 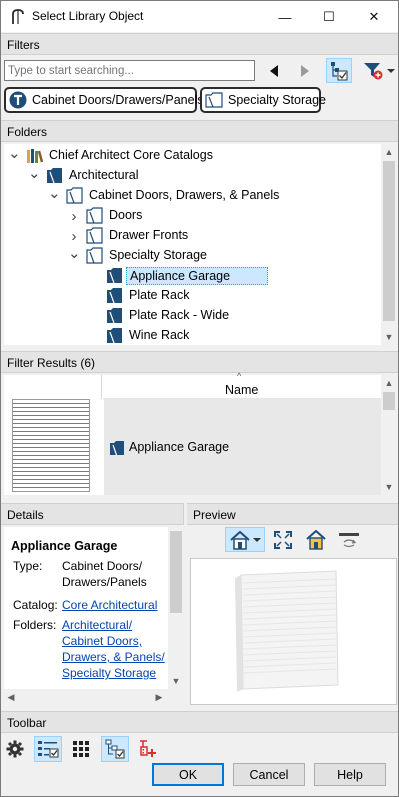 I want to click on back-button, so click(x=274, y=70).